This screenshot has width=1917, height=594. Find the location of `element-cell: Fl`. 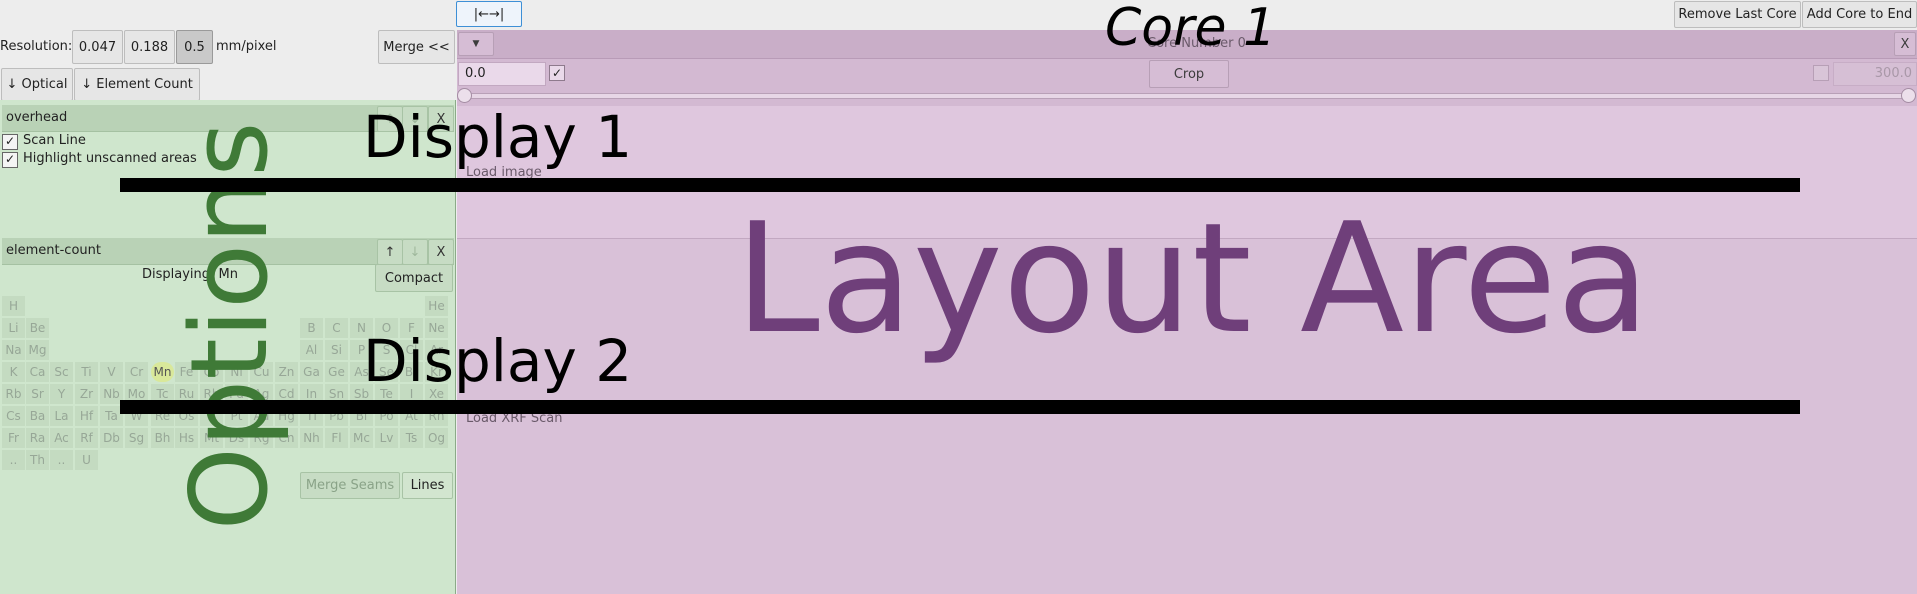

element-cell: Fl is located at coordinates (336, 438).